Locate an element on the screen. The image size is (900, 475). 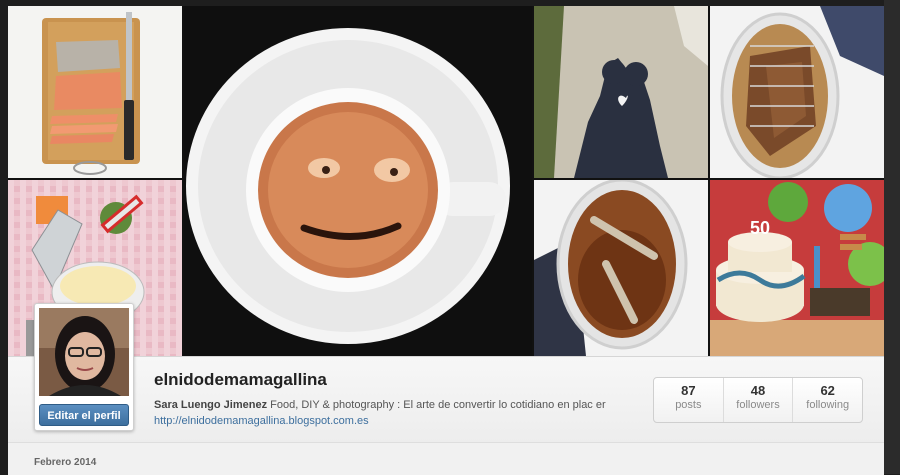
stat-label: following is located at coordinates (828, 405).